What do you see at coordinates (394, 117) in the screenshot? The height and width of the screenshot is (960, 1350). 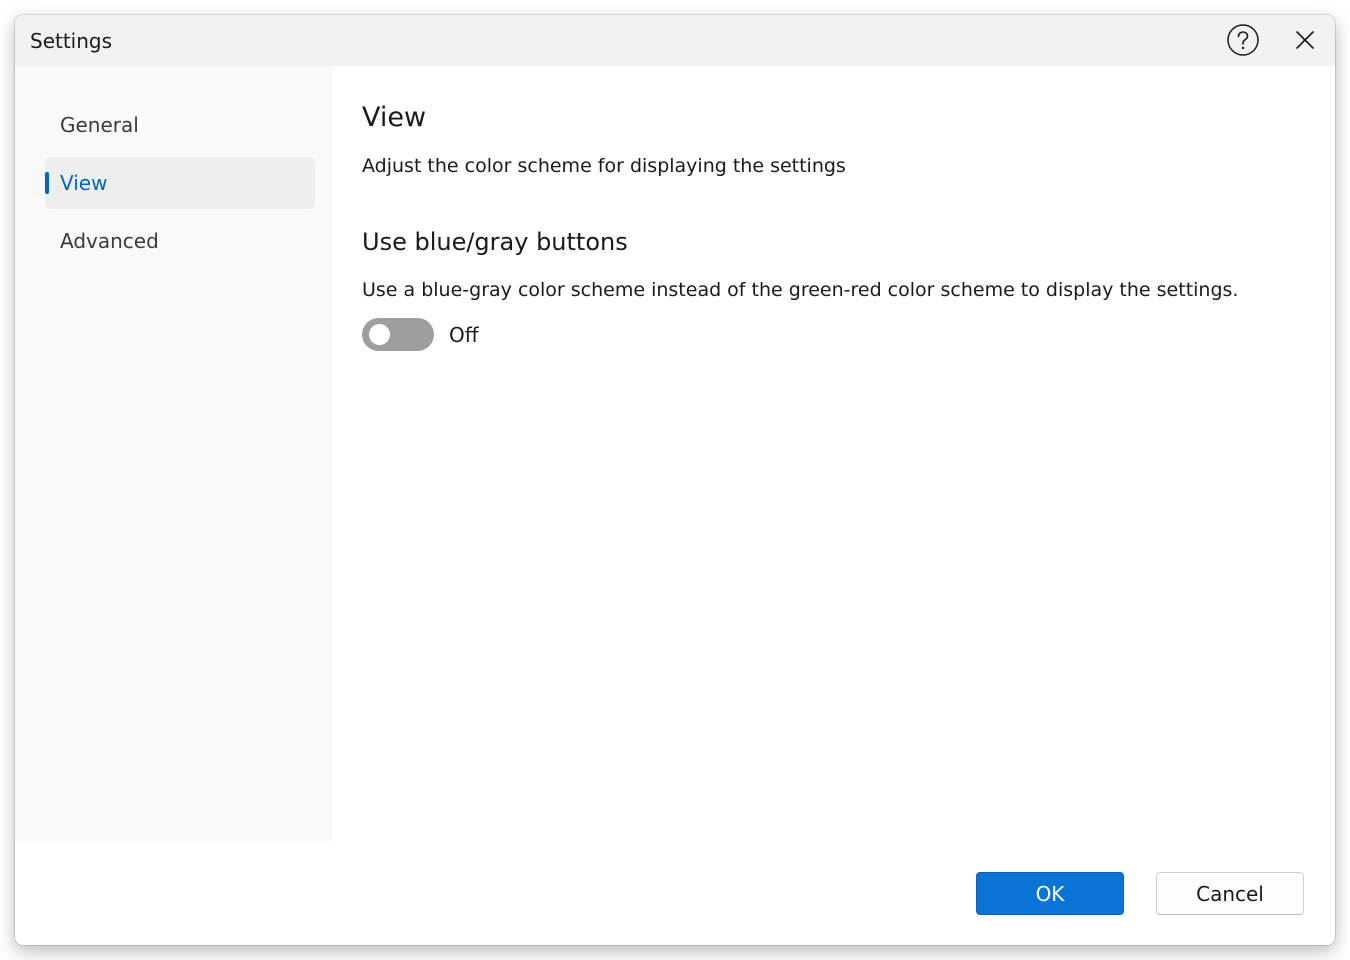 I see `page-title: View` at bounding box center [394, 117].